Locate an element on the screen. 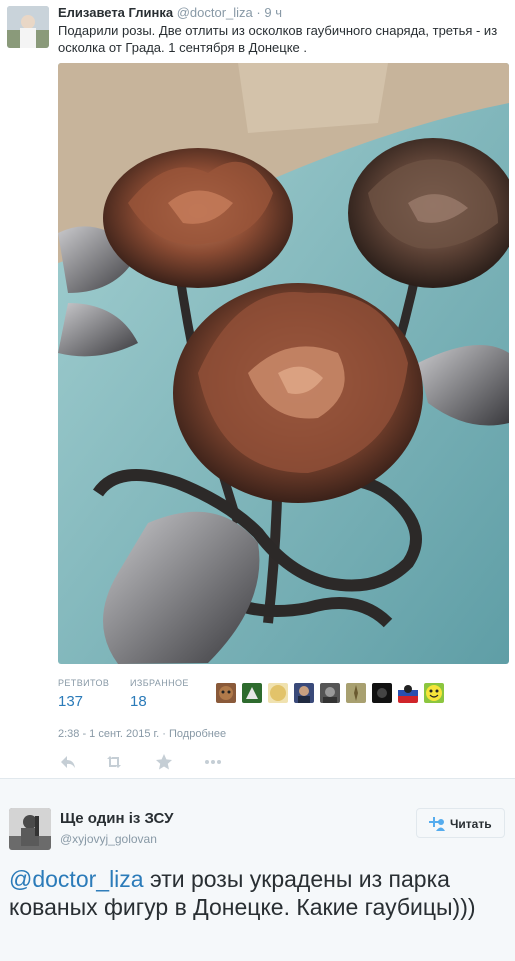  follow-label: Читать is located at coordinates (471, 824).